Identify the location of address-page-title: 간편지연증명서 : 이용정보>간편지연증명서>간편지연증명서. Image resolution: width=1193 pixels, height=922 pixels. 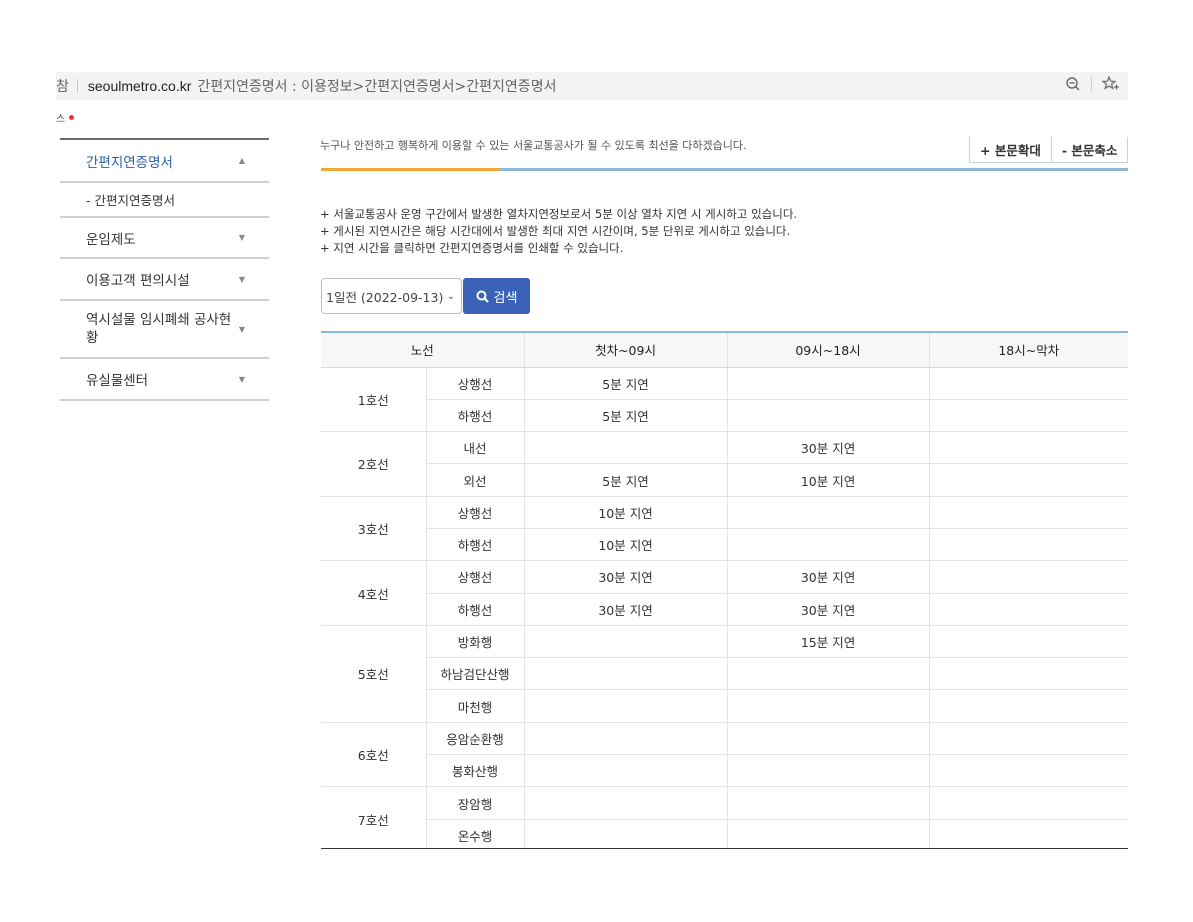
(377, 87).